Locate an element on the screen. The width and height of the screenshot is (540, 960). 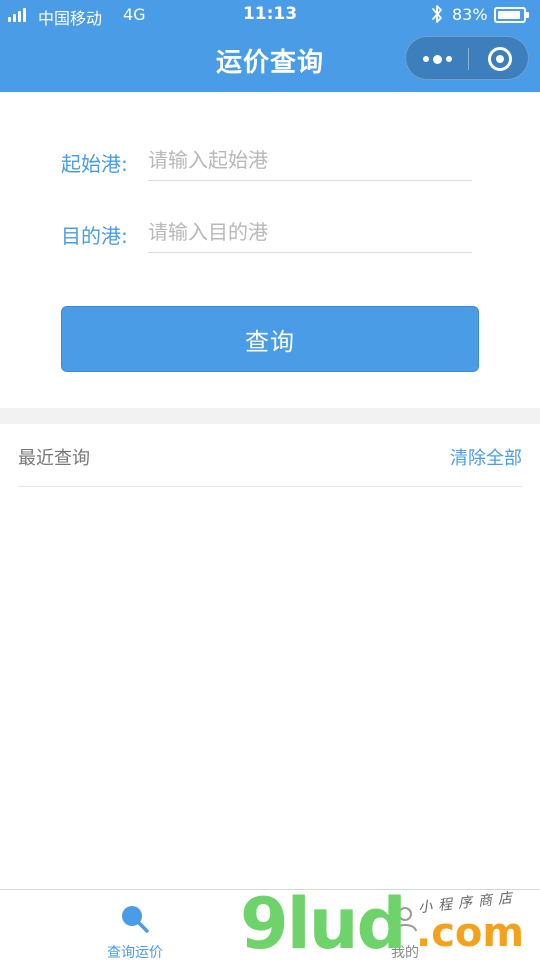
clear-all-button: 清除全部 is located at coordinates (486, 457).